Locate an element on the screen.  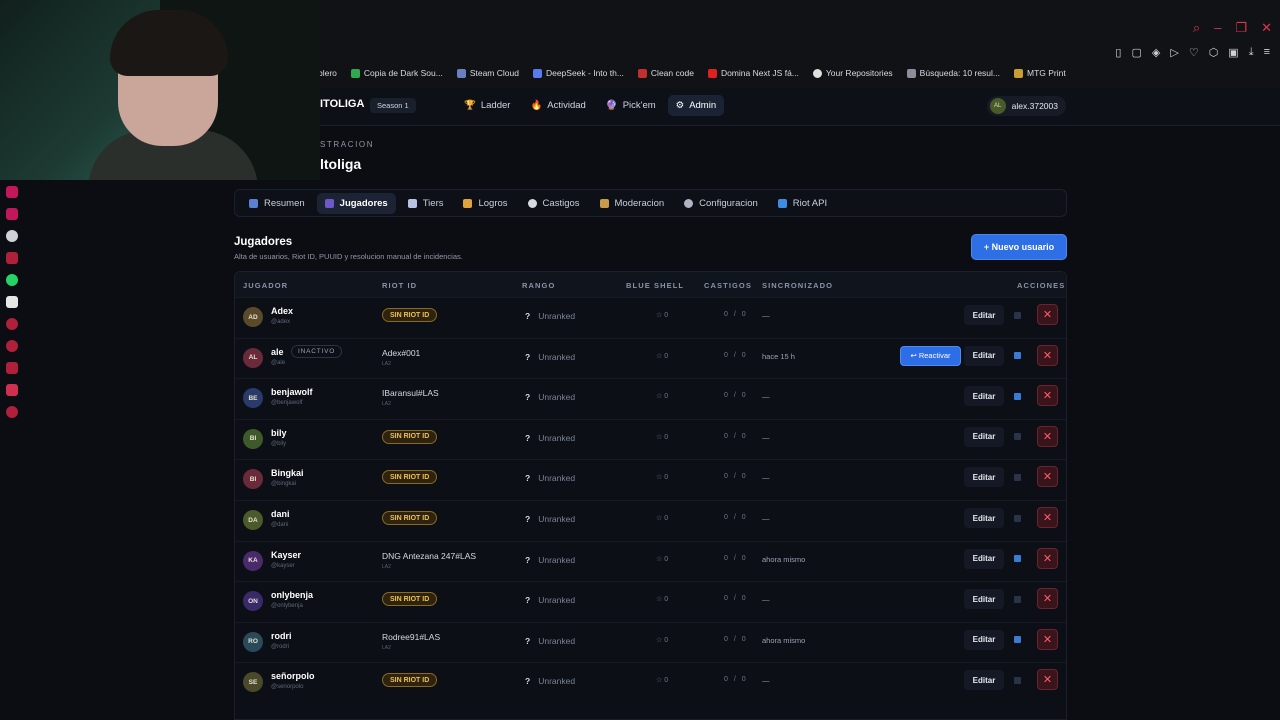
nav-pickem: 🔮 Pick'em is located at coordinates (631, 105).